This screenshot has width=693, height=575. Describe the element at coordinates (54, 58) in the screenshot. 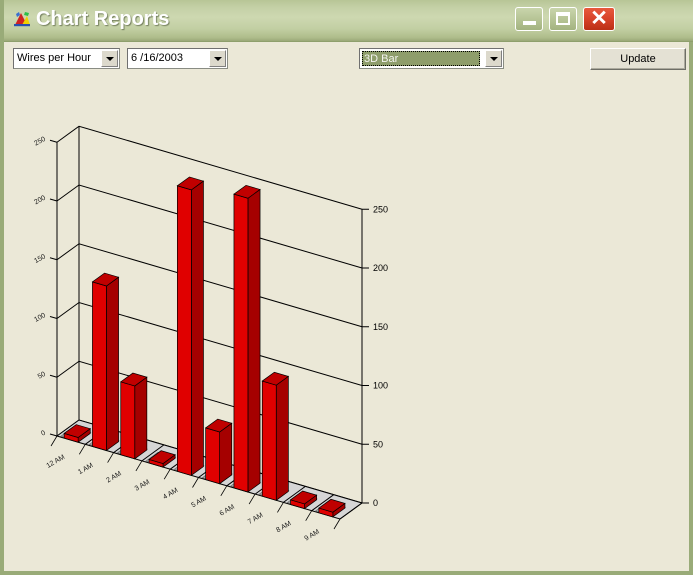

I see `report-type-value: Wires per Hour` at that location.